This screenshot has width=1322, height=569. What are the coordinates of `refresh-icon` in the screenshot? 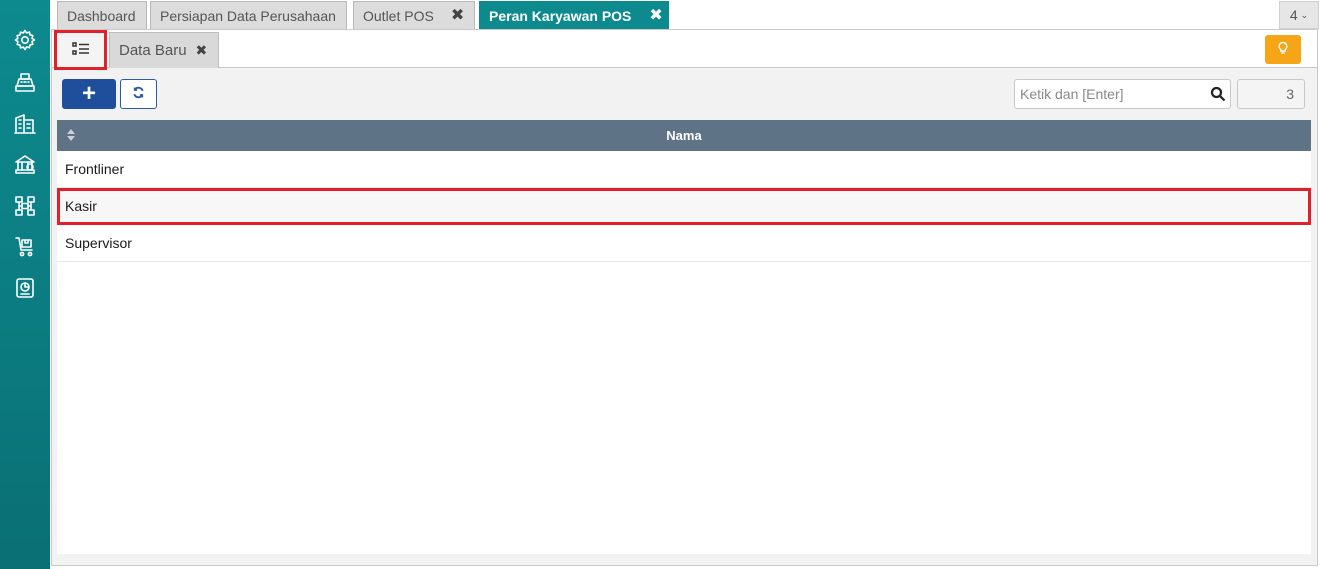 It's located at (138, 94).